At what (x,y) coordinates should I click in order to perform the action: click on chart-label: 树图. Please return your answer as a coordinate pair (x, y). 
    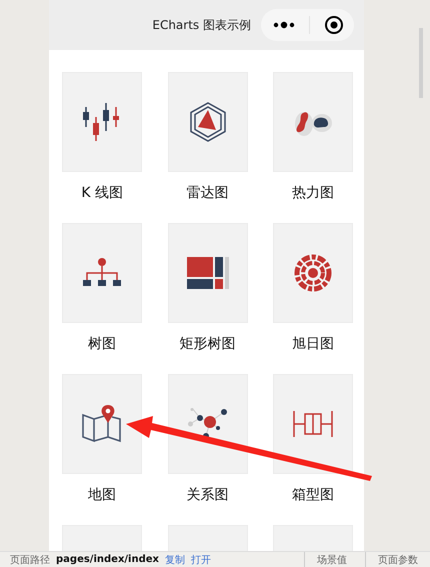
    Looking at the image, I should click on (102, 344).